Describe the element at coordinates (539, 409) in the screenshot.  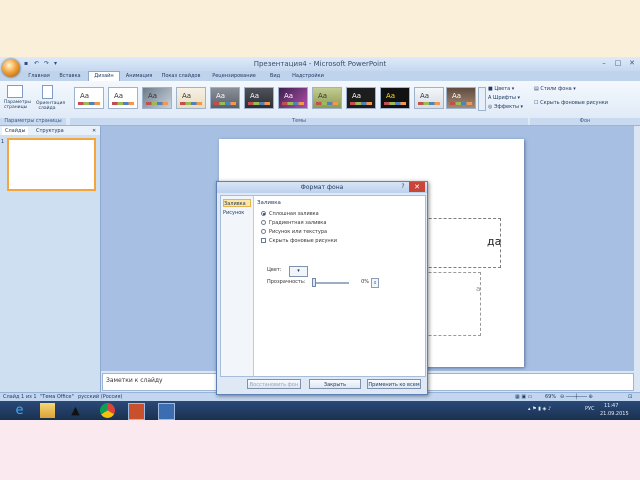
I see `tray-icons: ▴ ⚑ ▮ ◈ ♪` at that location.